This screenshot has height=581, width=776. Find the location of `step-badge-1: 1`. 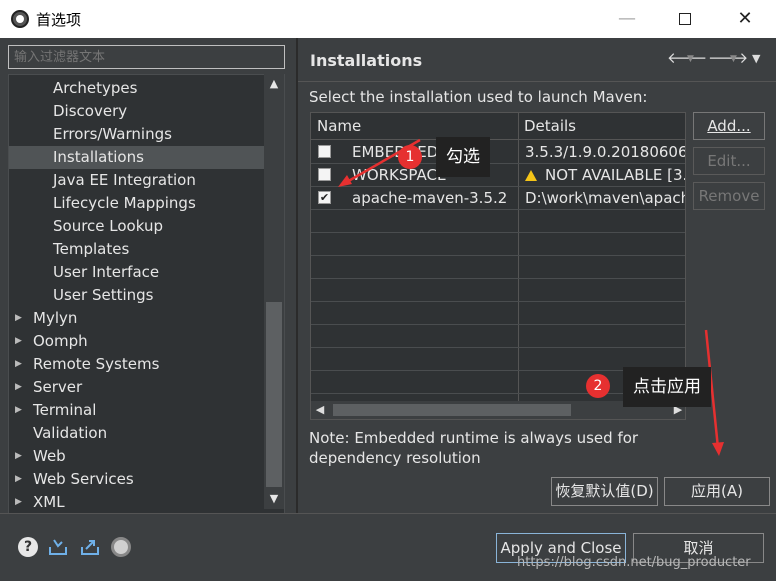

step-badge-1: 1 is located at coordinates (410, 157).